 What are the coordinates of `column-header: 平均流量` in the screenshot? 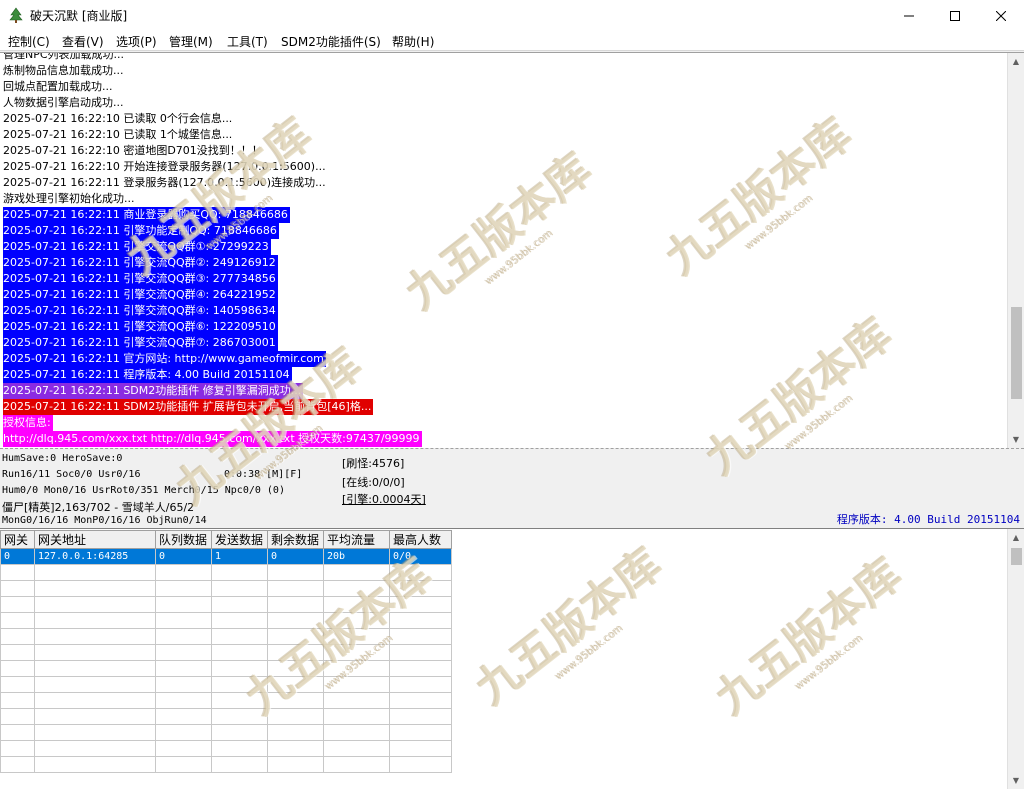 It's located at (356, 539).